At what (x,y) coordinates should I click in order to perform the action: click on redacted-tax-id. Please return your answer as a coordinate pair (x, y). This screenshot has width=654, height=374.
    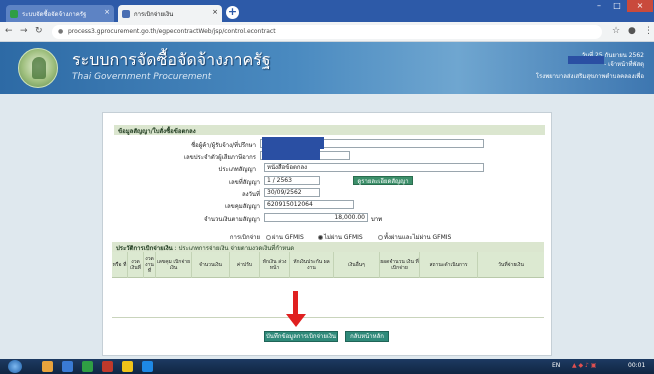
    Looking at the image, I should click on (291, 154).